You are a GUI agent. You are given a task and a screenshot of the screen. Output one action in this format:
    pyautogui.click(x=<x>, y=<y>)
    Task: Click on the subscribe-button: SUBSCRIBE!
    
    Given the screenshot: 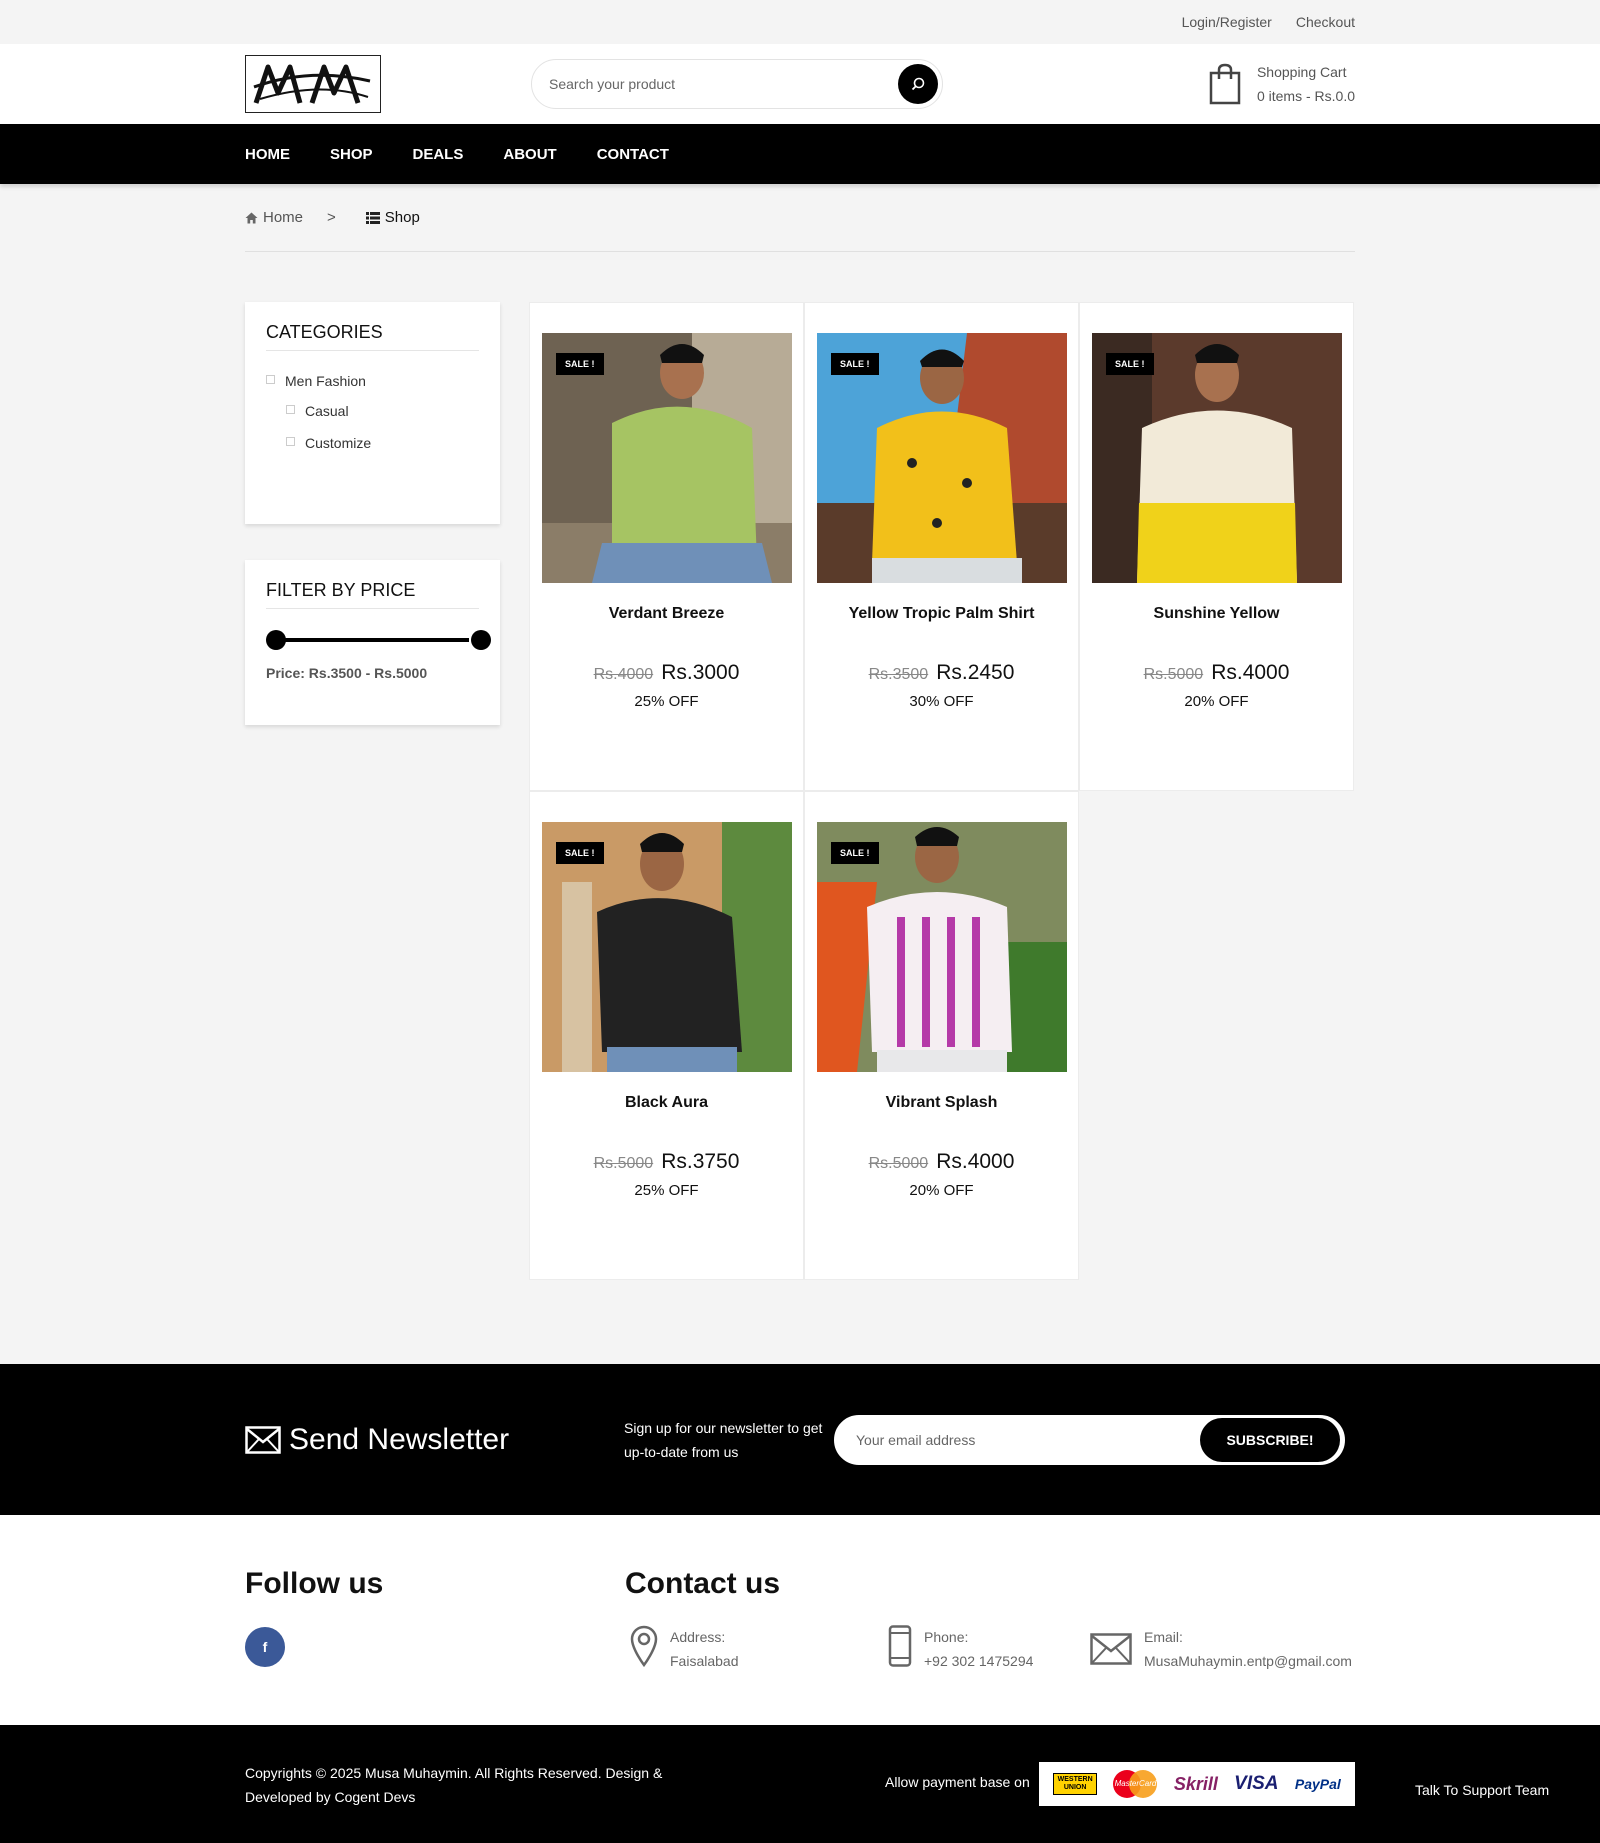 What is the action you would take?
    pyautogui.click(x=1270, y=1439)
    